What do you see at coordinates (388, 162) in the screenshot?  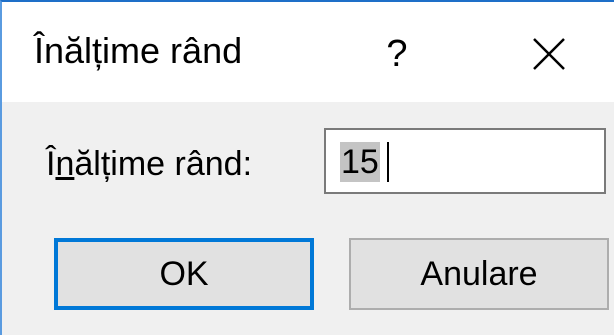 I see `text-caret` at bounding box center [388, 162].